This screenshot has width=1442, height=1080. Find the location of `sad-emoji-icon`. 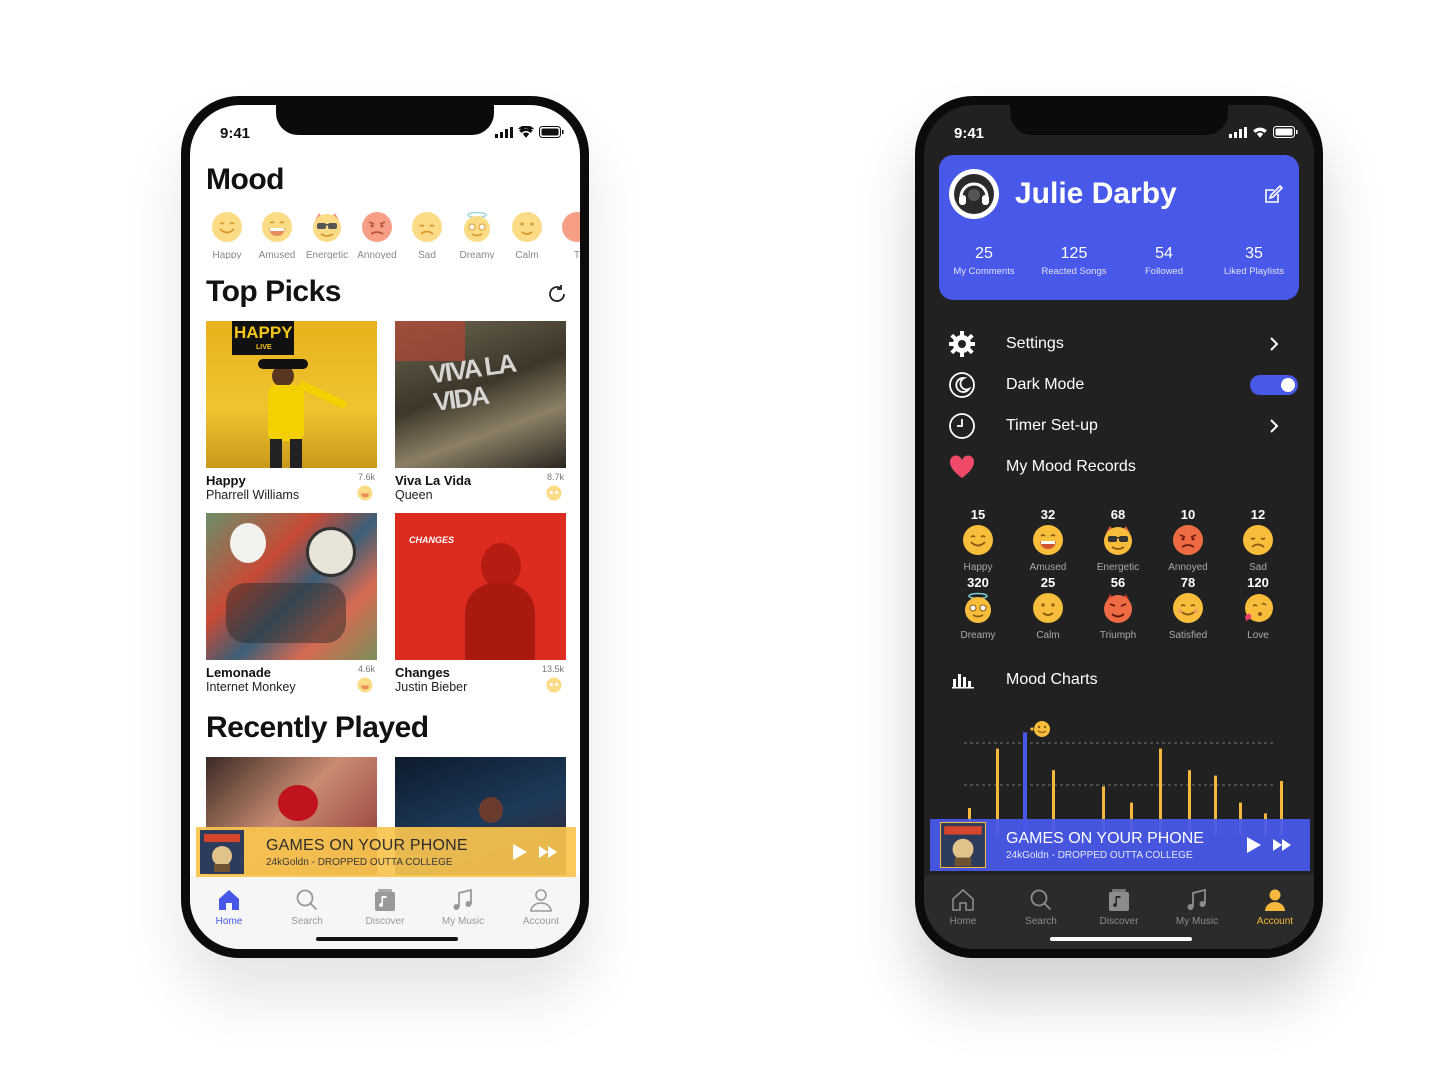

sad-emoji-icon is located at coordinates (1258, 540).